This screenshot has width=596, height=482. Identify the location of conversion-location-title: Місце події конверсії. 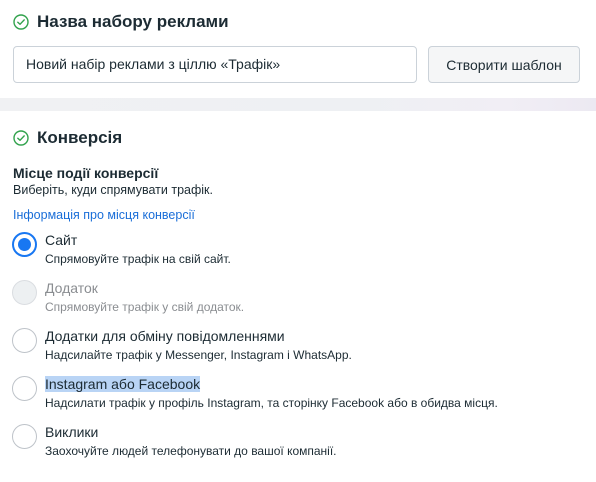
(86, 173).